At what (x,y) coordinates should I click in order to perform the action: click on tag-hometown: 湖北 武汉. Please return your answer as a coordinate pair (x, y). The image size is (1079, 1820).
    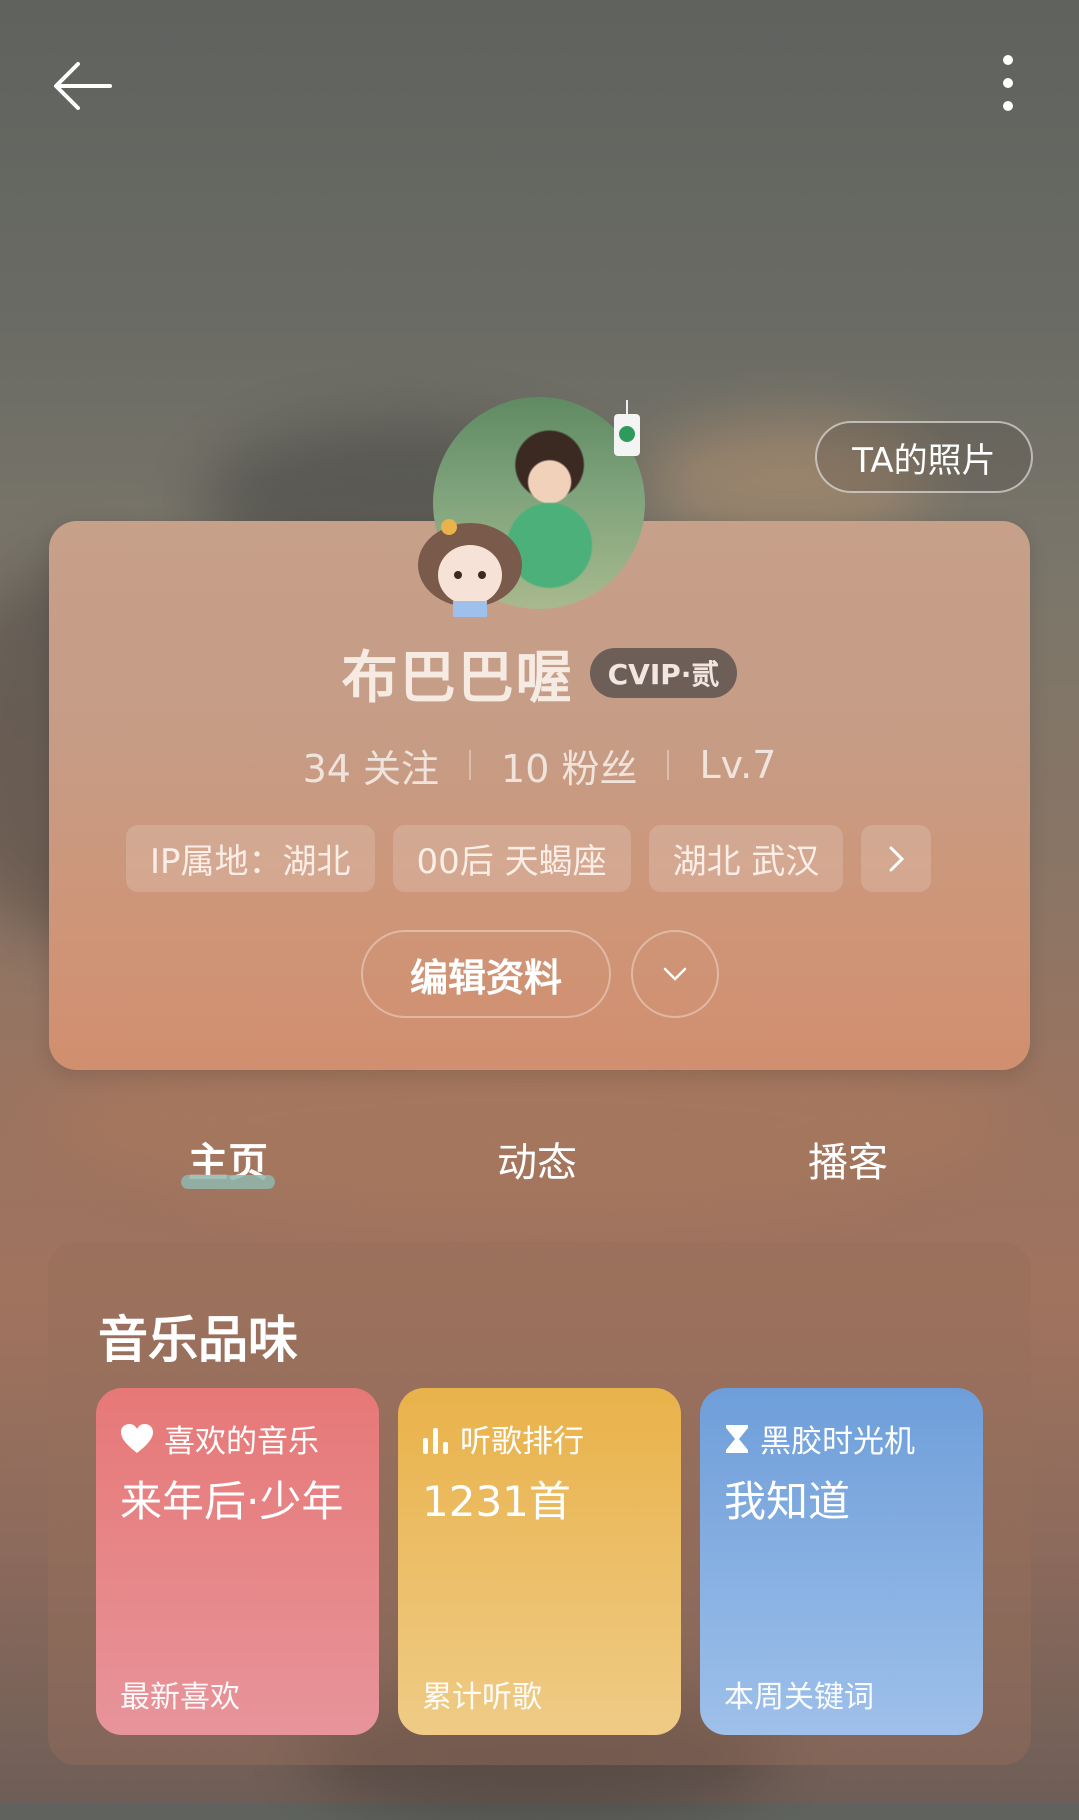
    Looking at the image, I should click on (746, 858).